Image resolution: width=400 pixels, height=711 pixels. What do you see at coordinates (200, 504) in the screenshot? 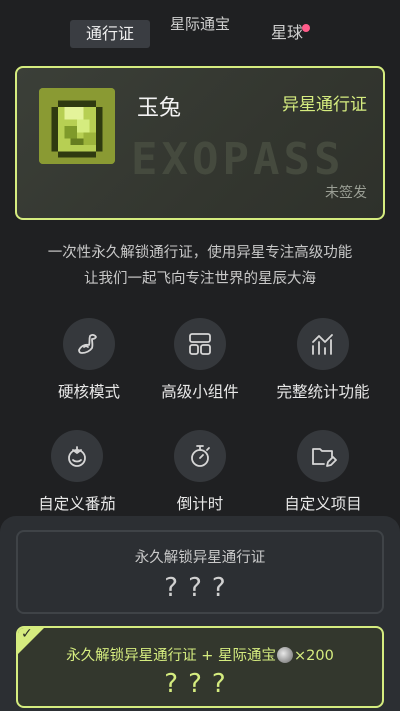
I see `feature-label: 倒计时` at bounding box center [200, 504].